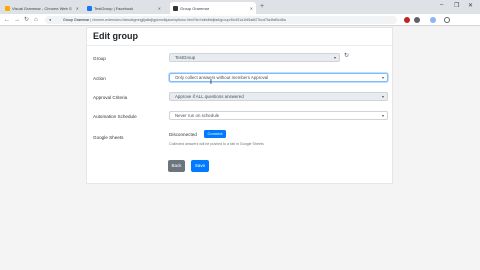 This screenshot has height=270, width=480. What do you see at coordinates (26, 20) in the screenshot?
I see `reload-icon: ↻` at bounding box center [26, 20].